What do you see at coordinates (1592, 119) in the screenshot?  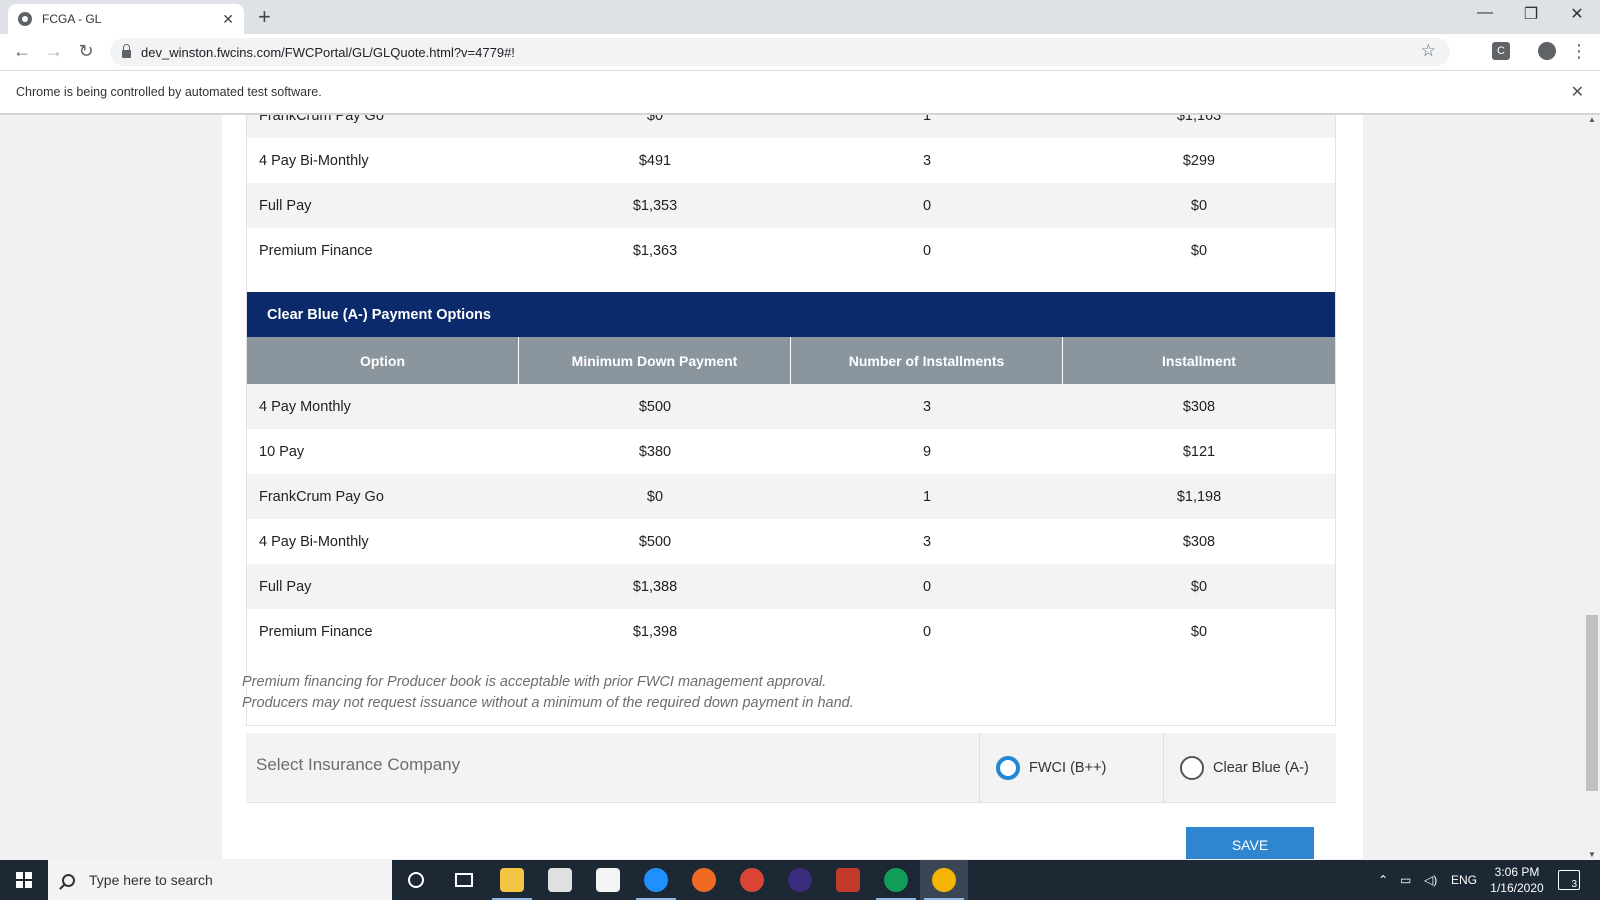 I see `scroll-up-icon: ▲` at bounding box center [1592, 119].